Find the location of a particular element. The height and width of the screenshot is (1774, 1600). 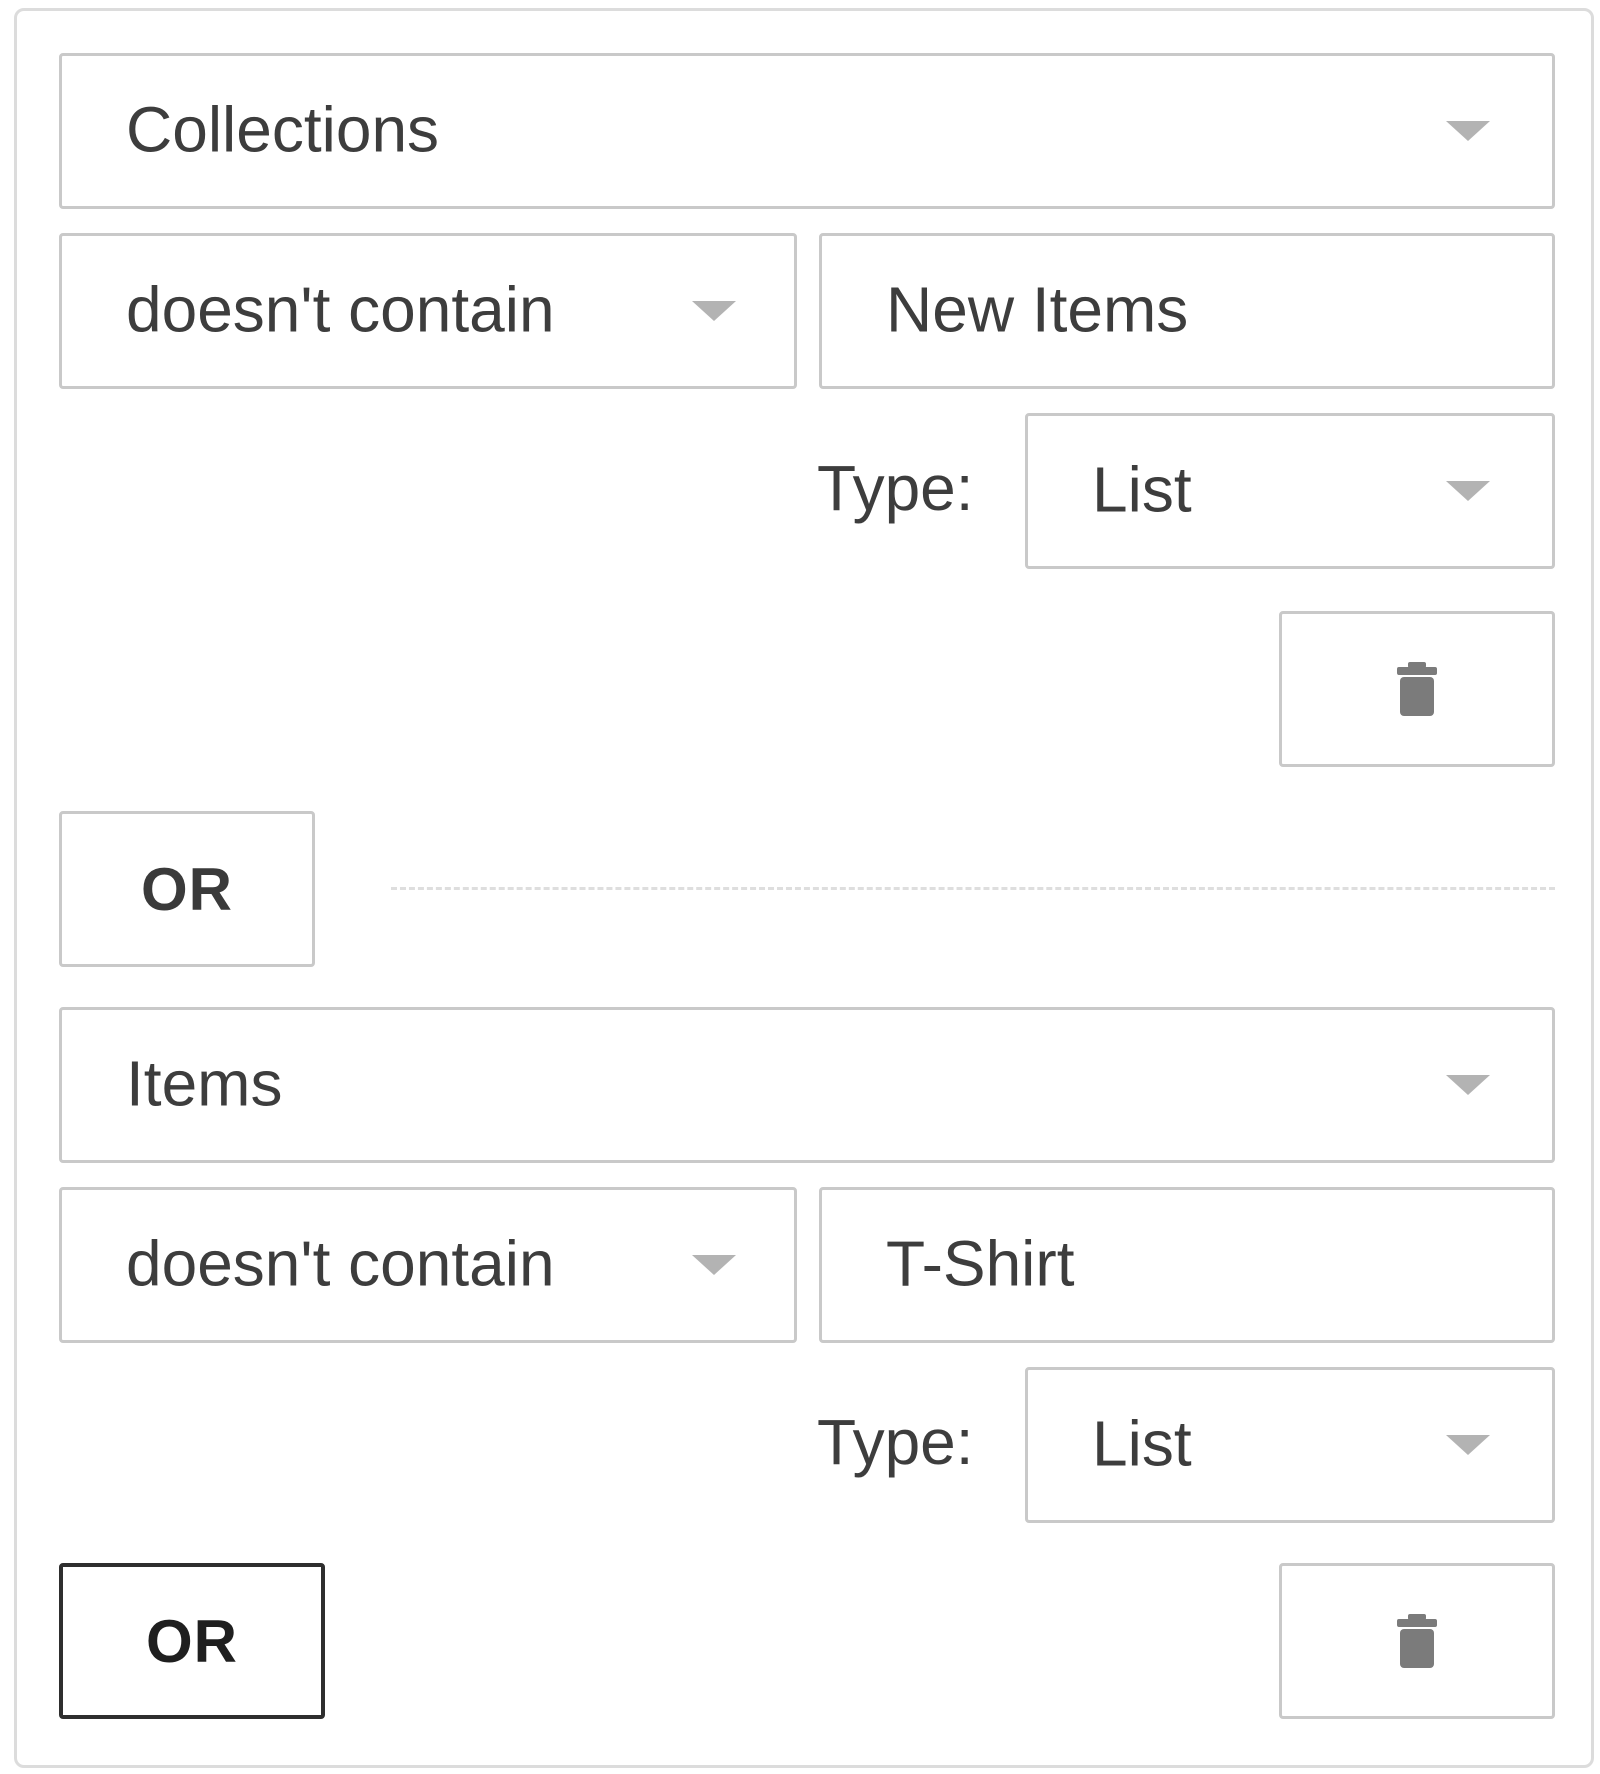

field-select-2: Items is located at coordinates (807, 1085).